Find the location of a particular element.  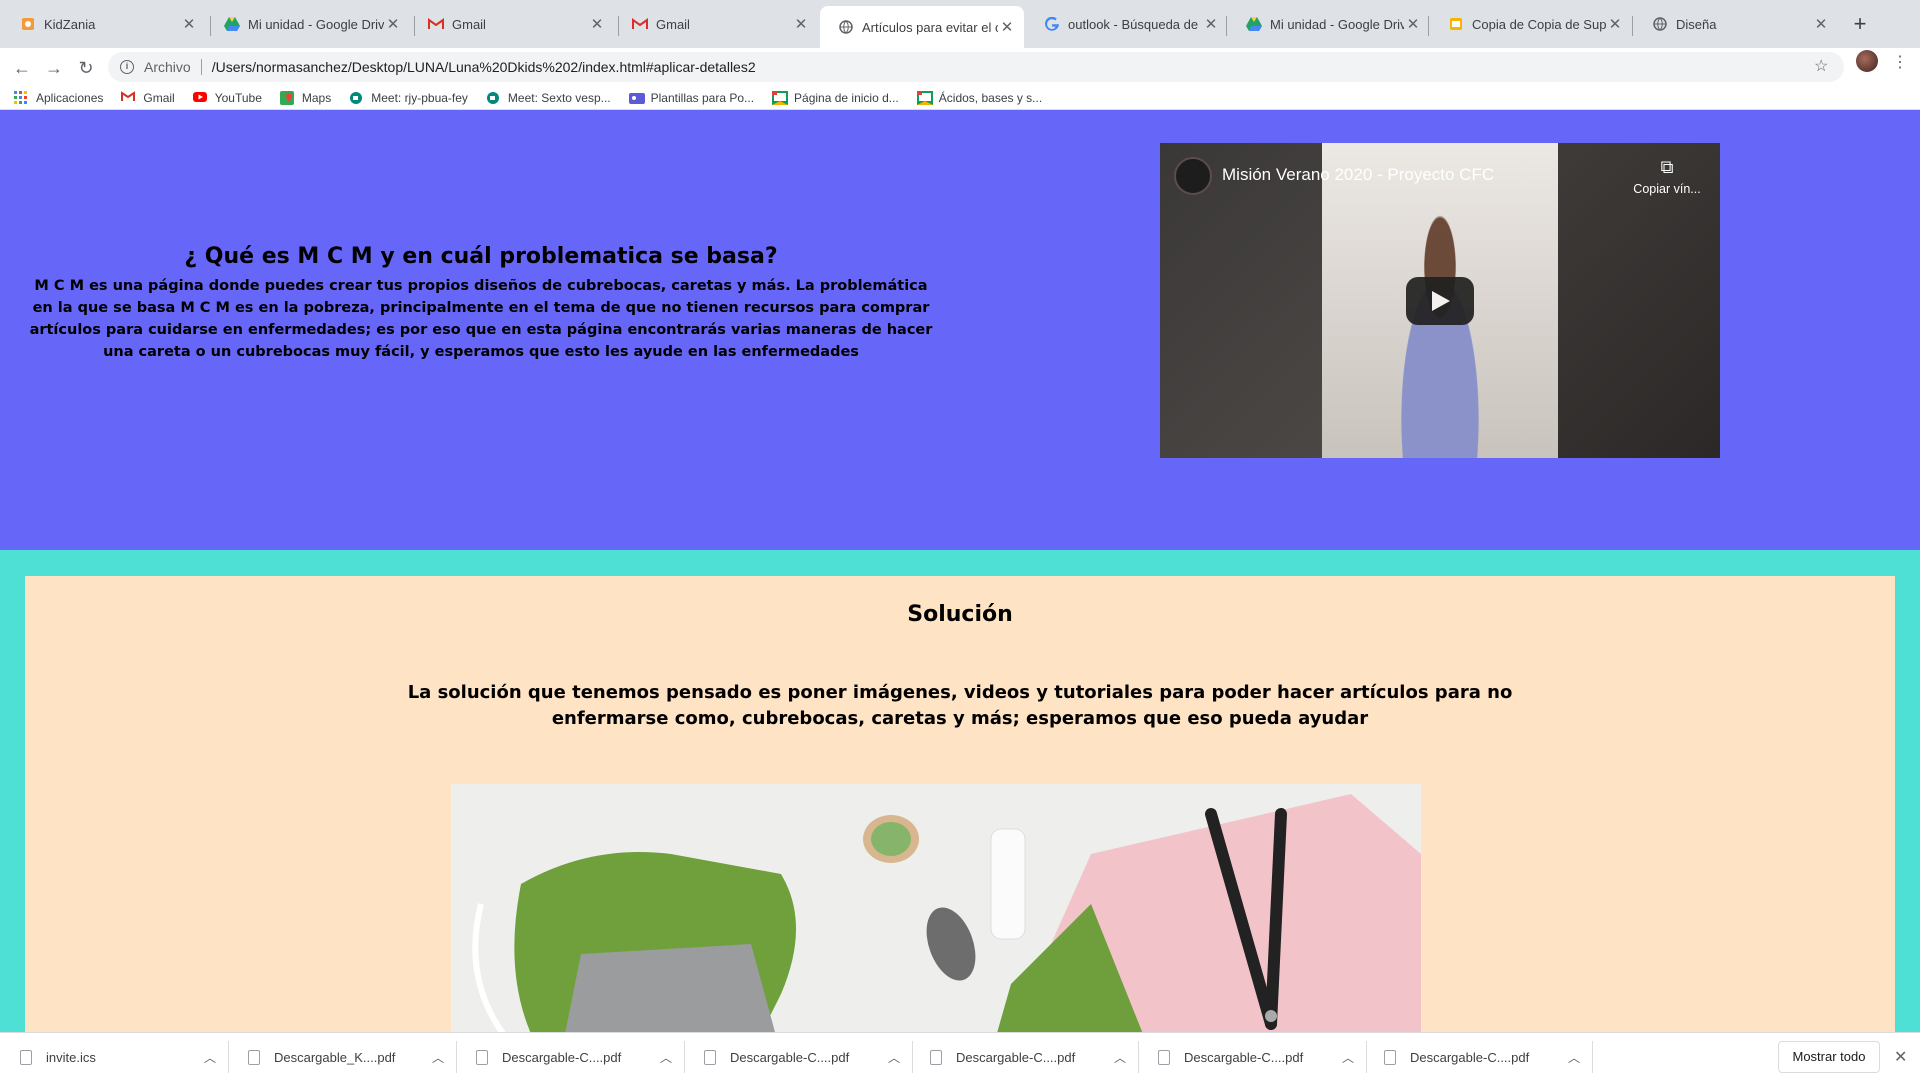

tab-google-drive-2: Mi unidad - Google Drive ✕ is located at coordinates (1329, 24).